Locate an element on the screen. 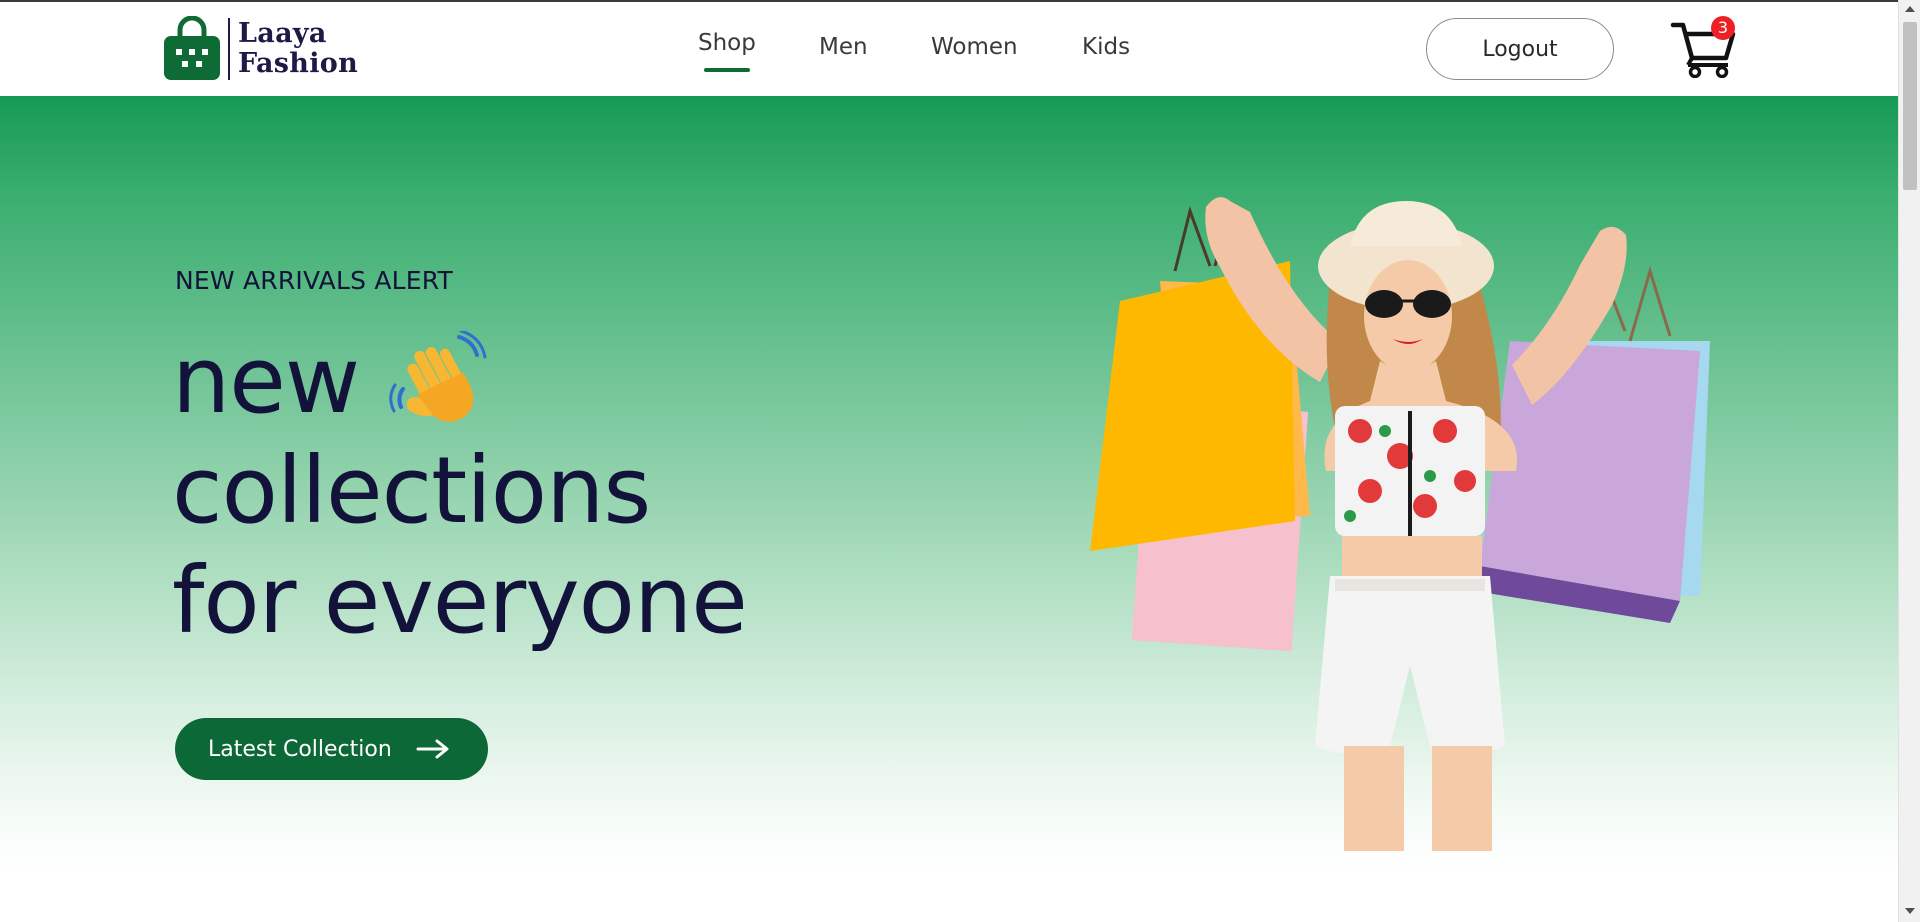 The height and width of the screenshot is (922, 1920). headline-line3: for everyone is located at coordinates (460, 600).